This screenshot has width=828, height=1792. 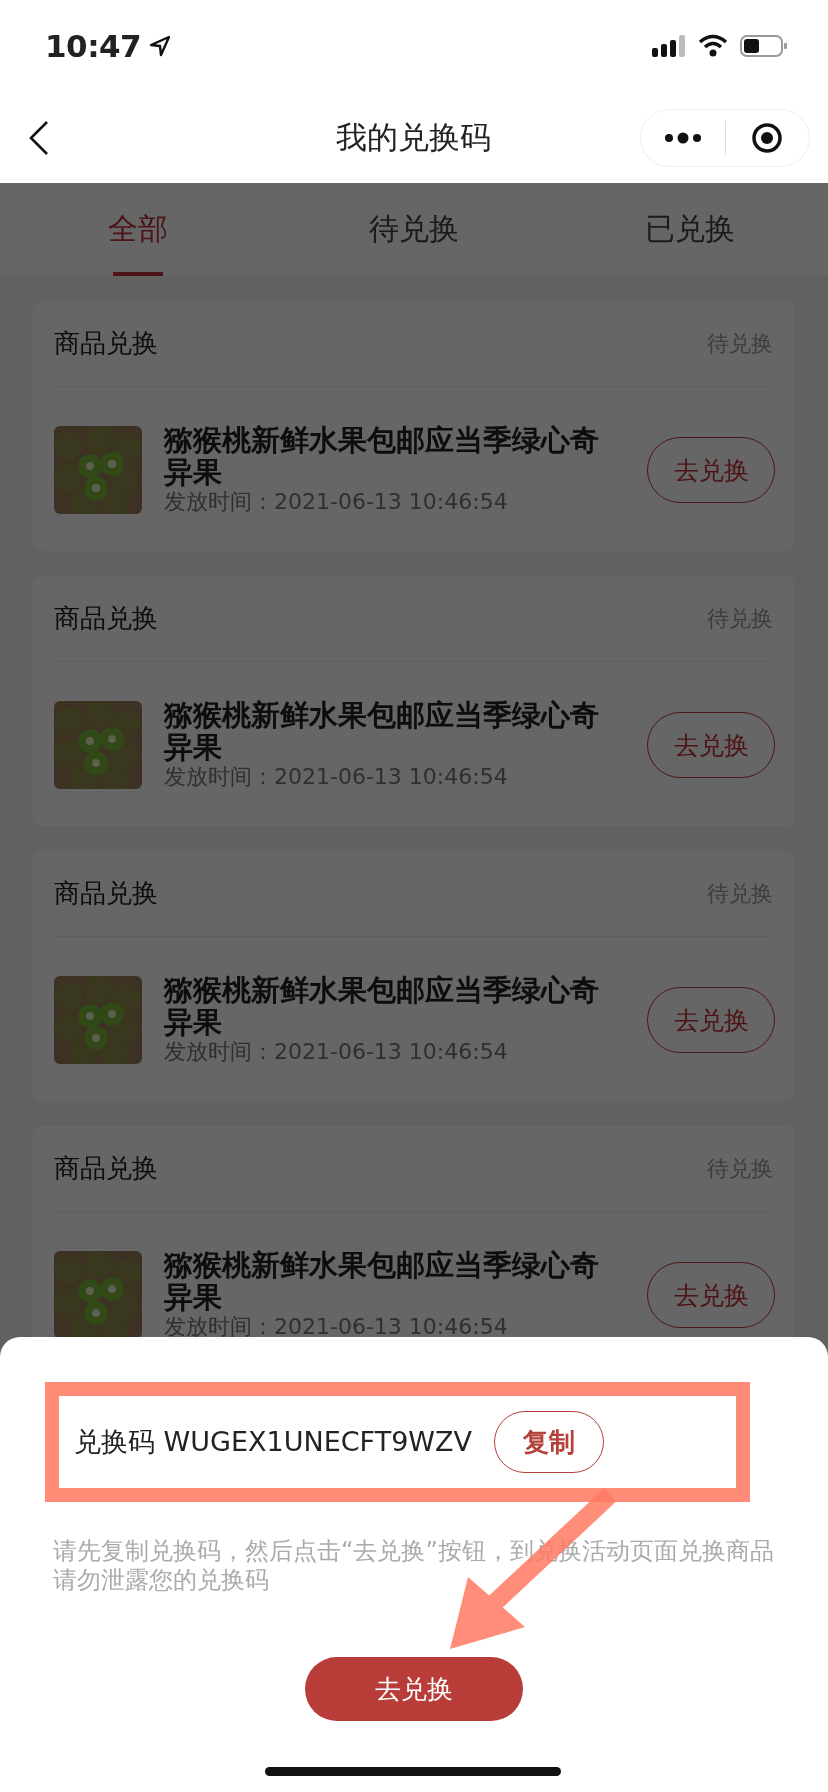 What do you see at coordinates (764, 46) in the screenshot?
I see `battery-icon` at bounding box center [764, 46].